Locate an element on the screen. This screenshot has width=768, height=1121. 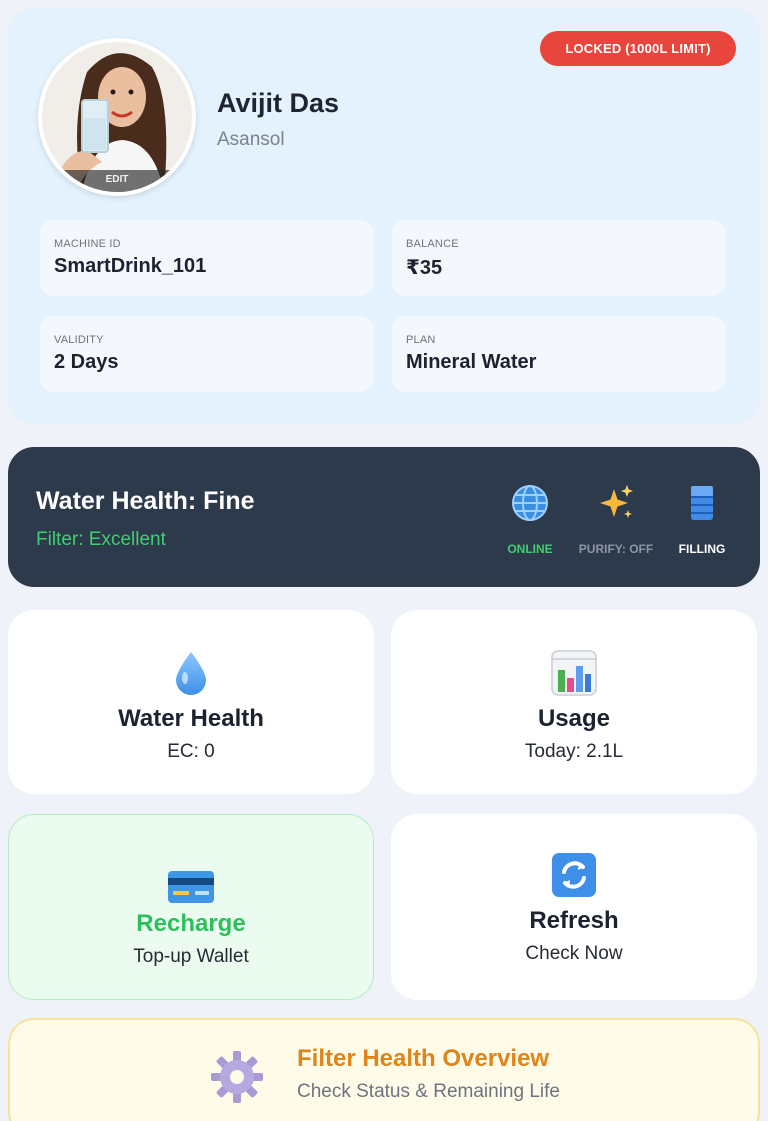
filling-icon is located at coordinates (702, 503).